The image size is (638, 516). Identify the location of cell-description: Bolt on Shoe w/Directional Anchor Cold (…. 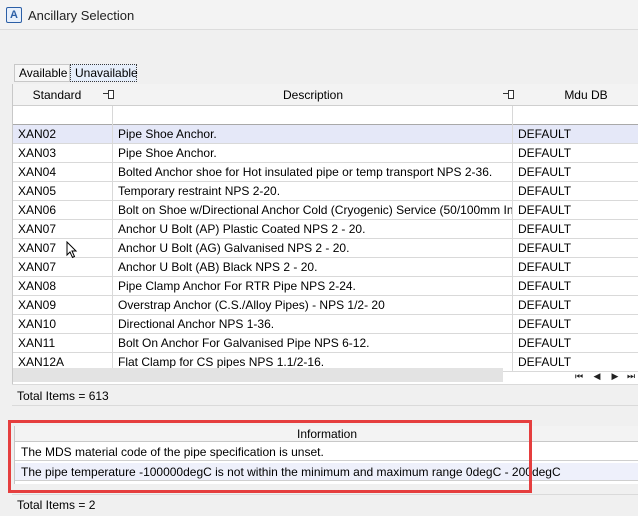
(313, 210).